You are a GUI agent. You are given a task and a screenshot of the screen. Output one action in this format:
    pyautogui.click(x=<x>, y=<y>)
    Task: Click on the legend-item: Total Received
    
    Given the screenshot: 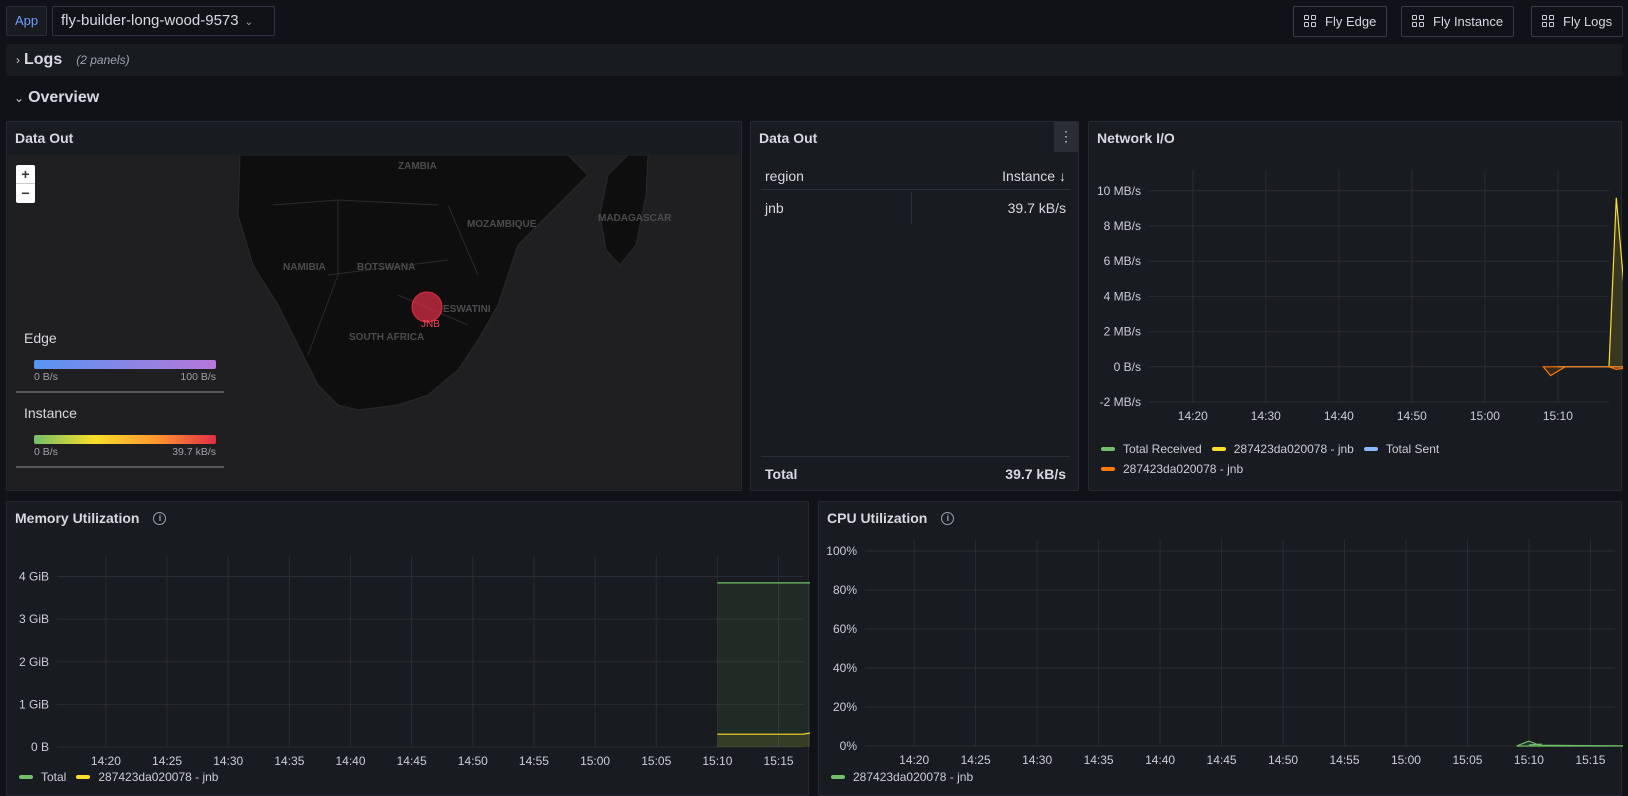 What is the action you would take?
    pyautogui.click(x=1151, y=449)
    